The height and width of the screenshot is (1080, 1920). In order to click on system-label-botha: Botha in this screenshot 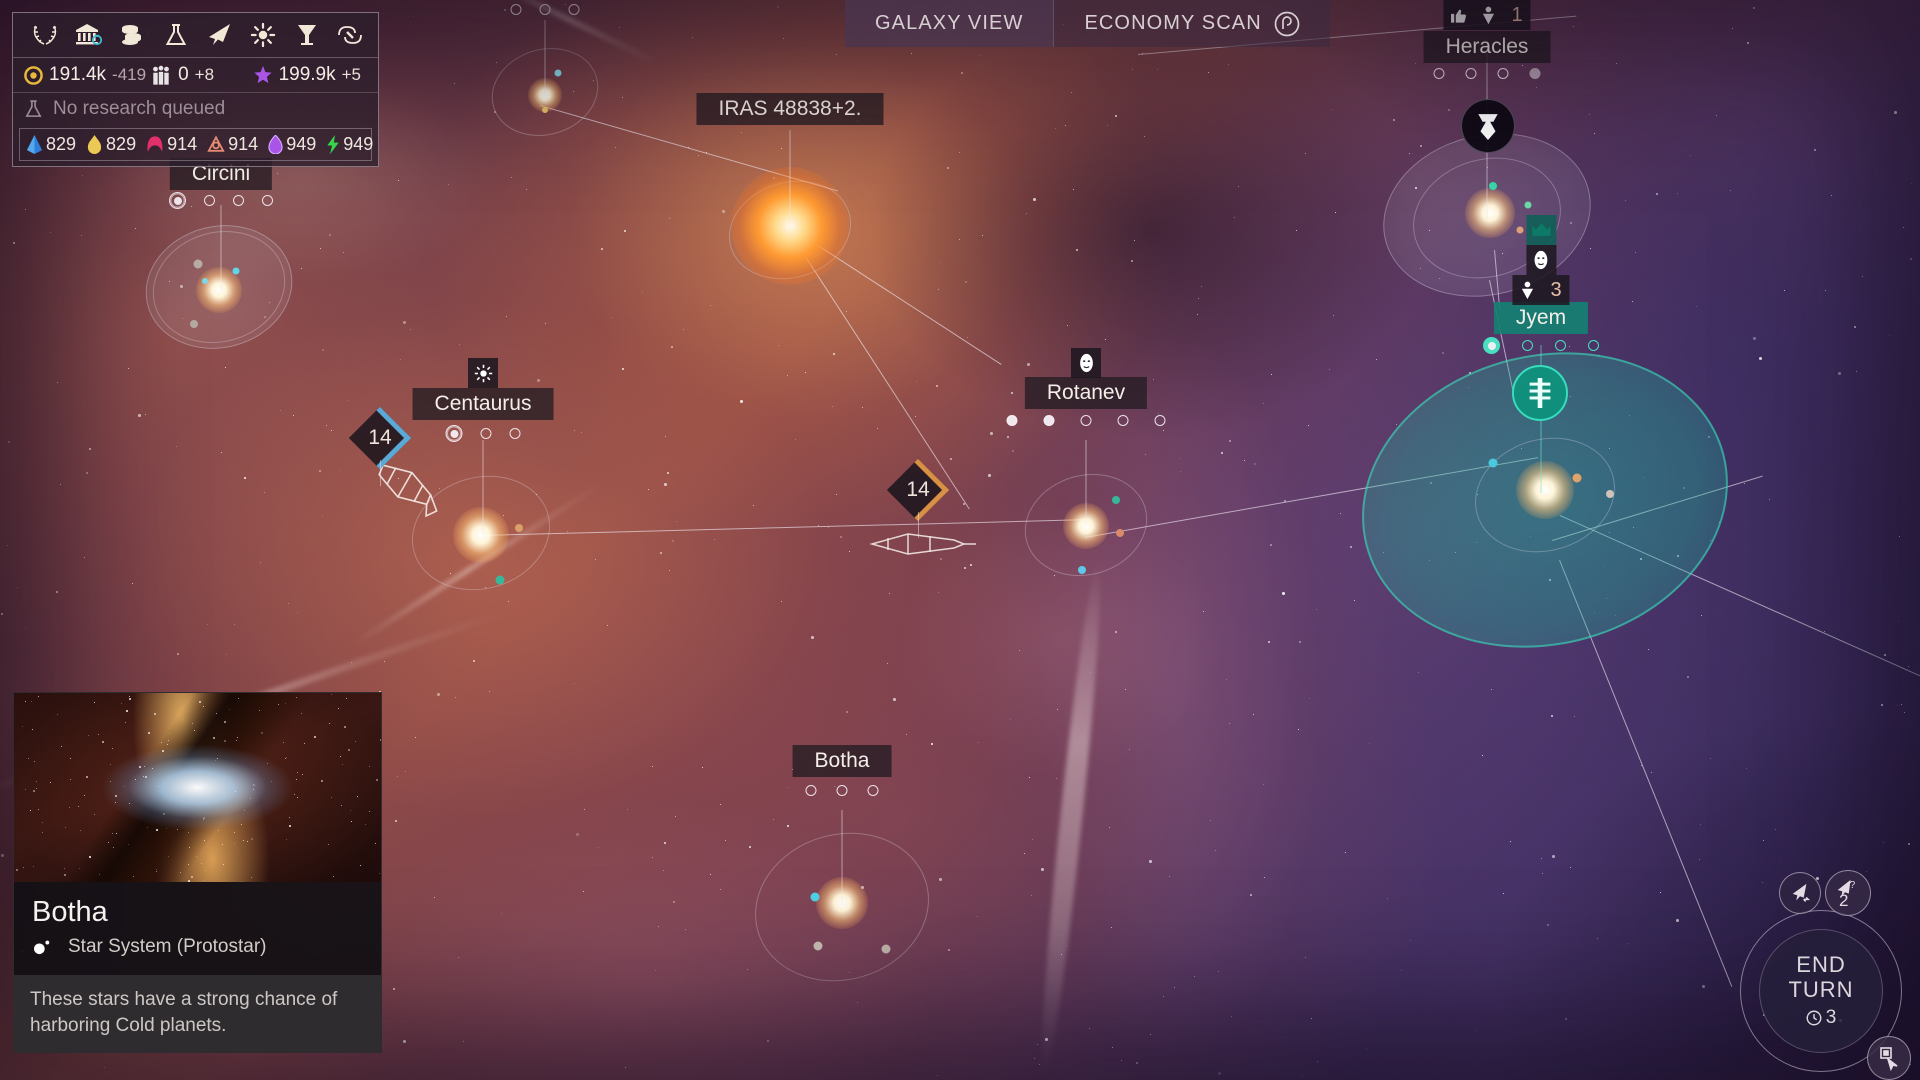, I will do `click(842, 761)`.